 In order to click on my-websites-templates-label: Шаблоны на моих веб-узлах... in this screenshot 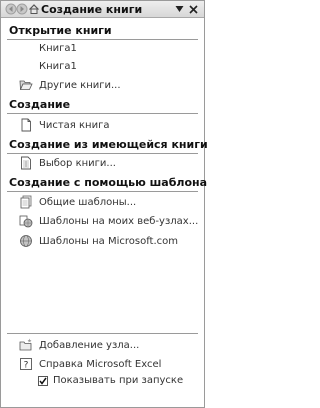, I will do `click(119, 221)`.